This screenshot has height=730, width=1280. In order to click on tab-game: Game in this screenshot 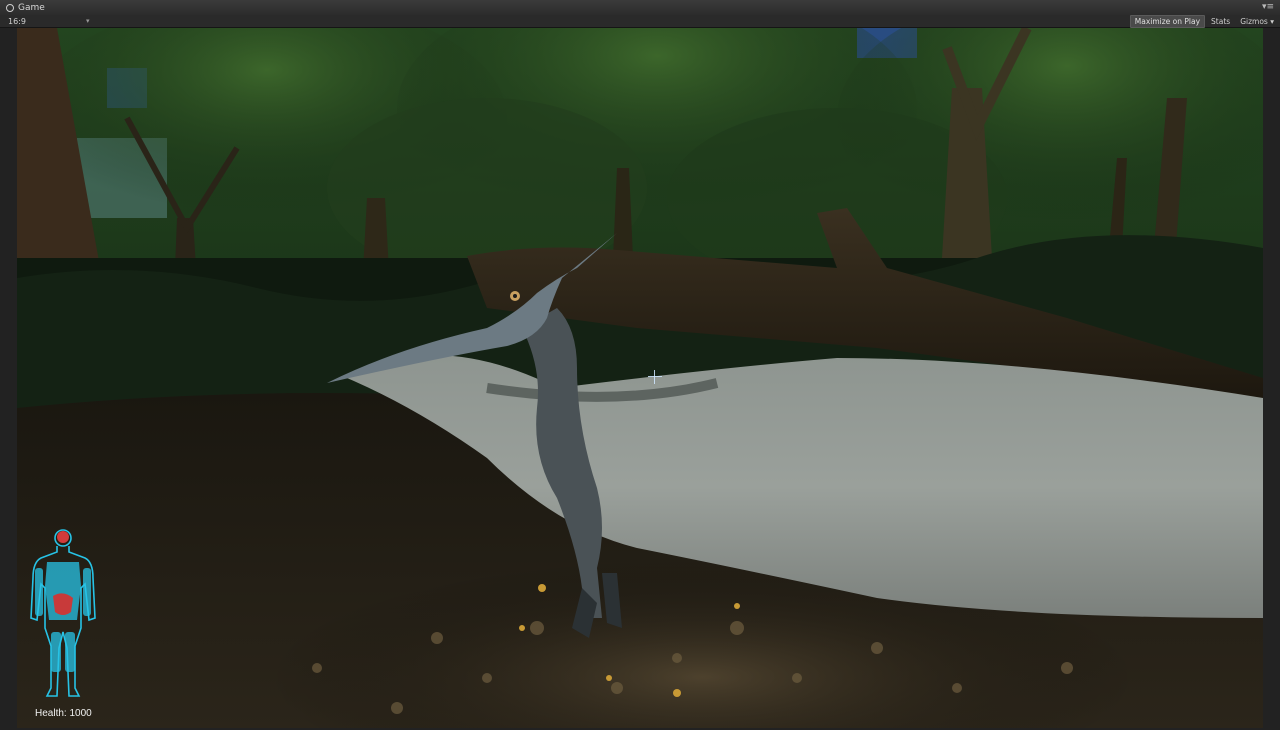, I will do `click(26, 7)`.